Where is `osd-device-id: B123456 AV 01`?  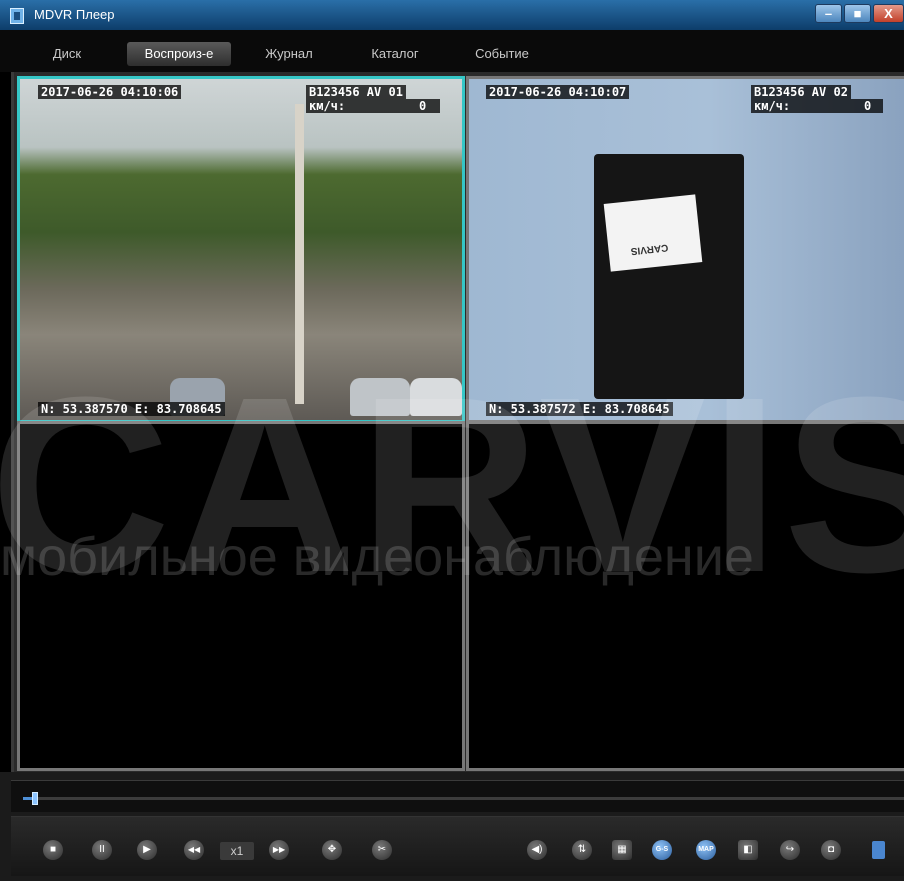
osd-device-id: B123456 AV 01 is located at coordinates (356, 92).